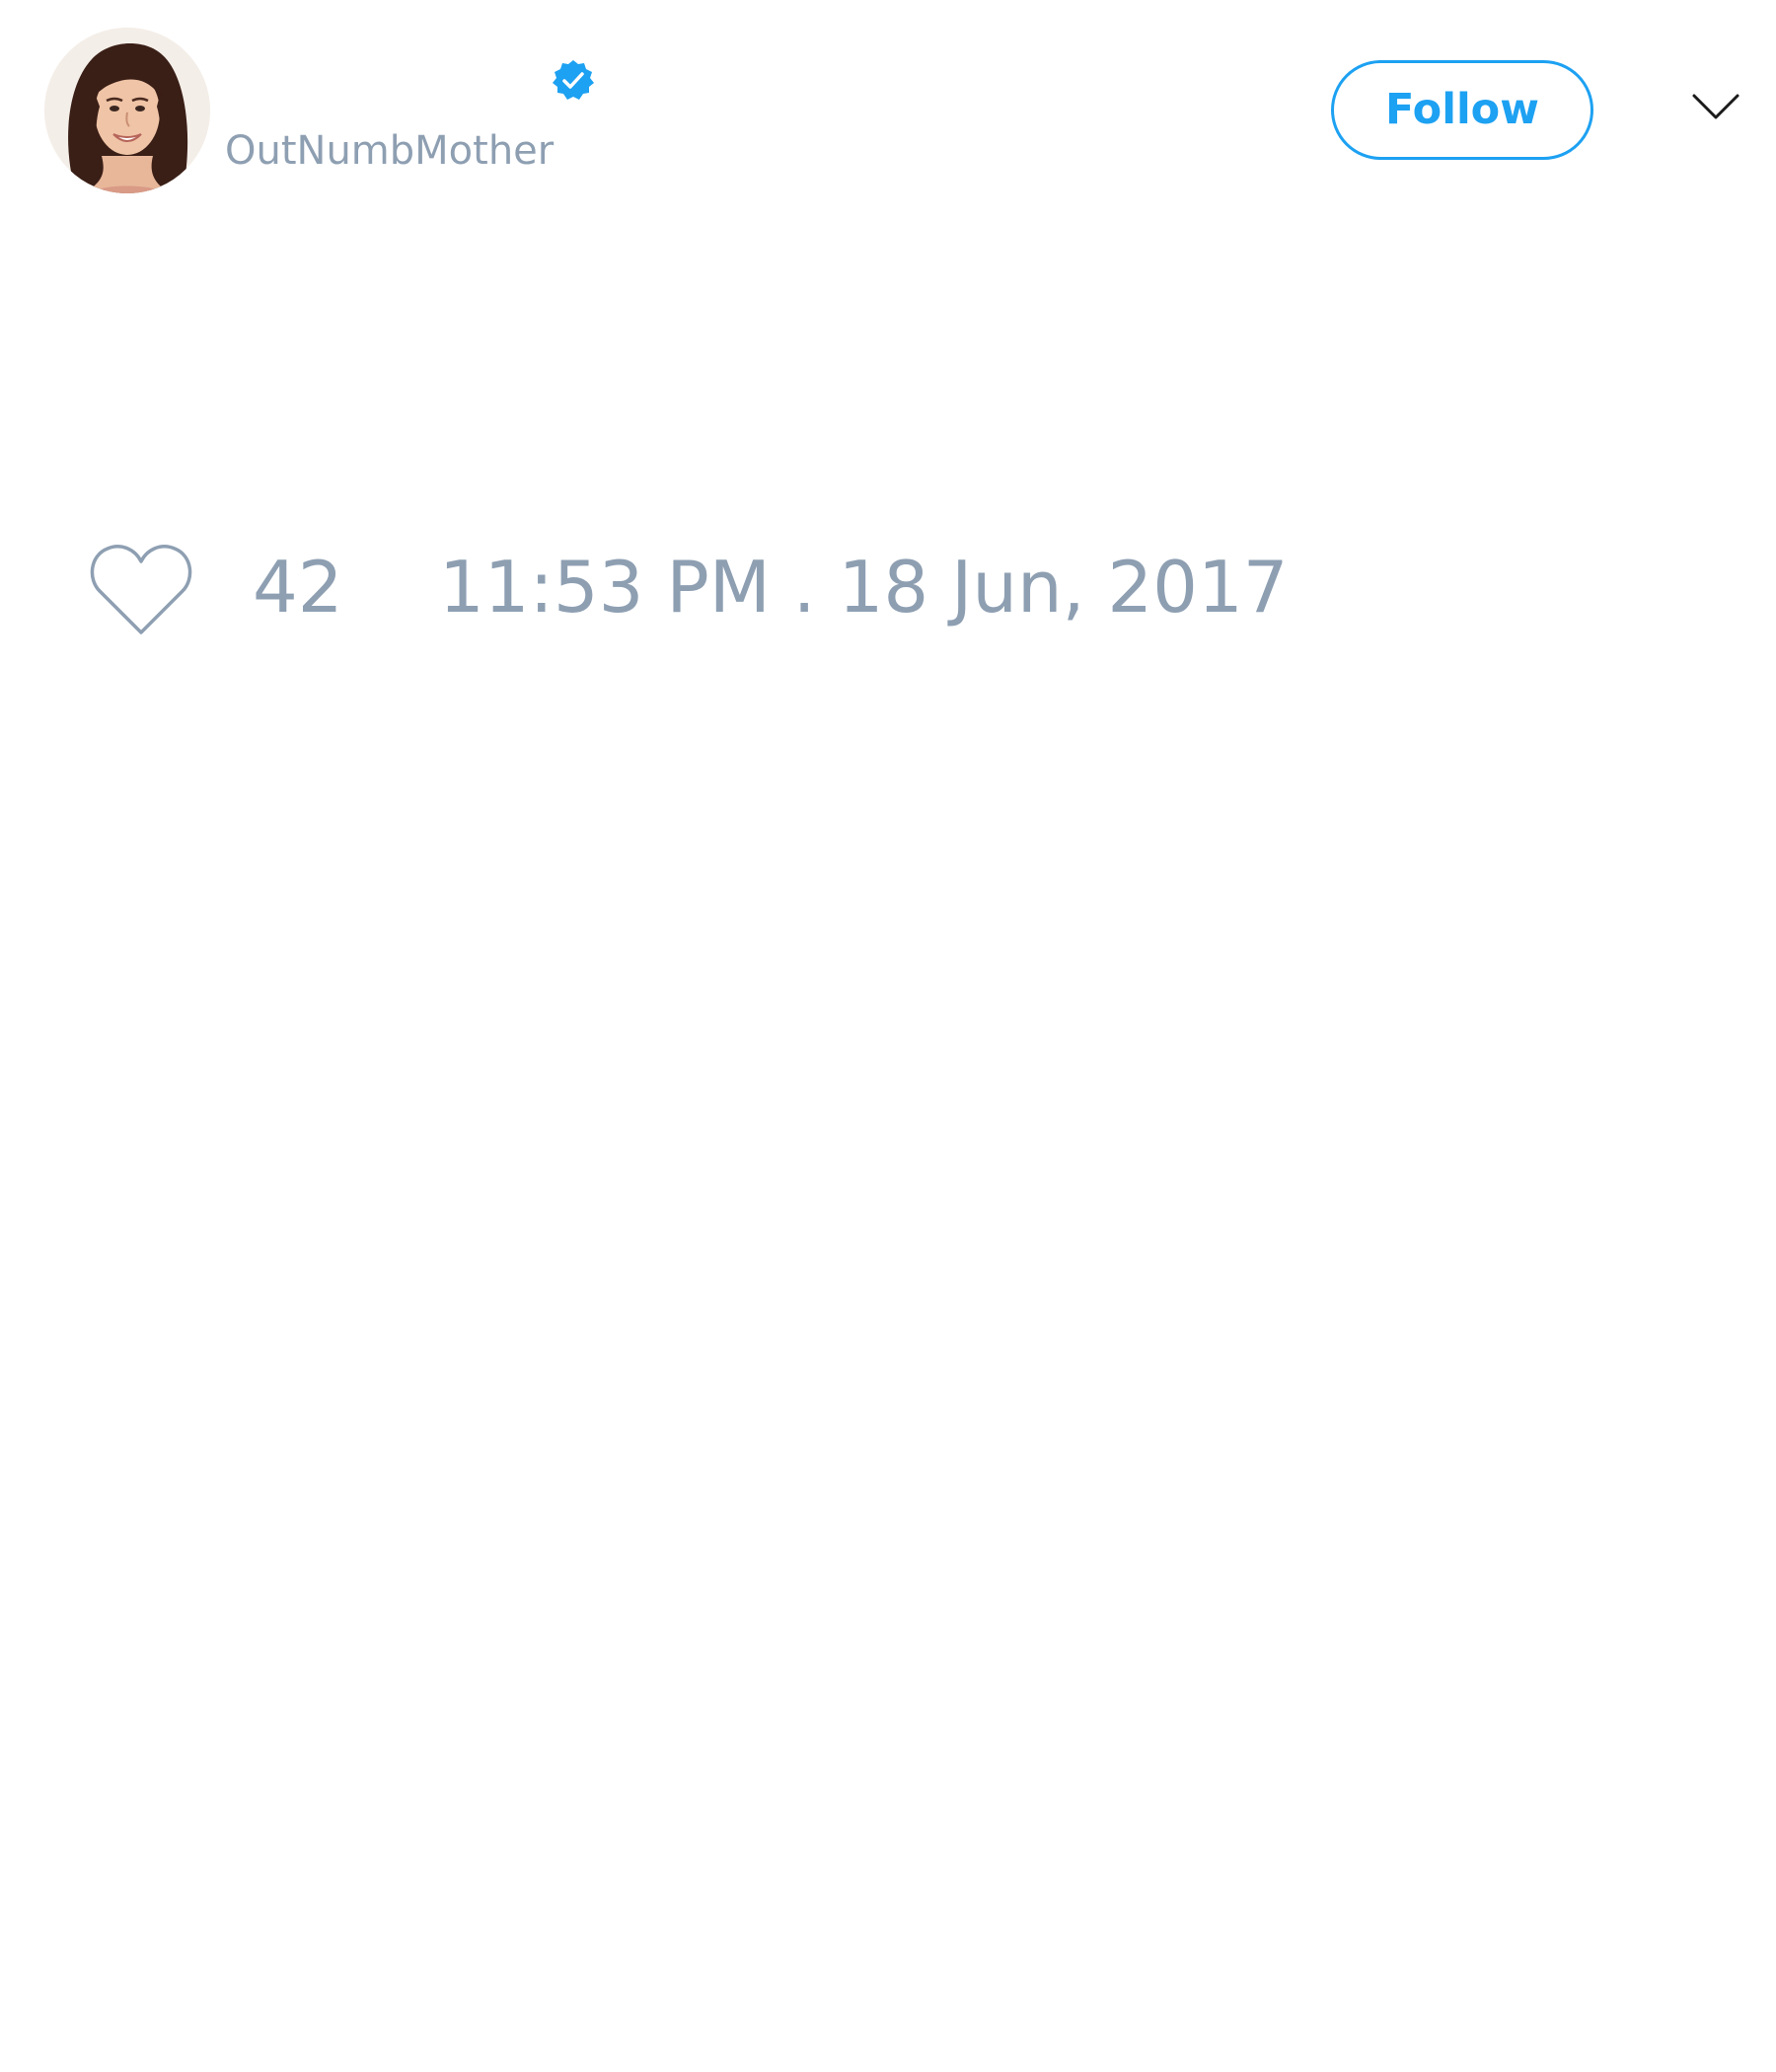 The height and width of the screenshot is (2072, 1776). I want to click on avatar, so click(127, 111).